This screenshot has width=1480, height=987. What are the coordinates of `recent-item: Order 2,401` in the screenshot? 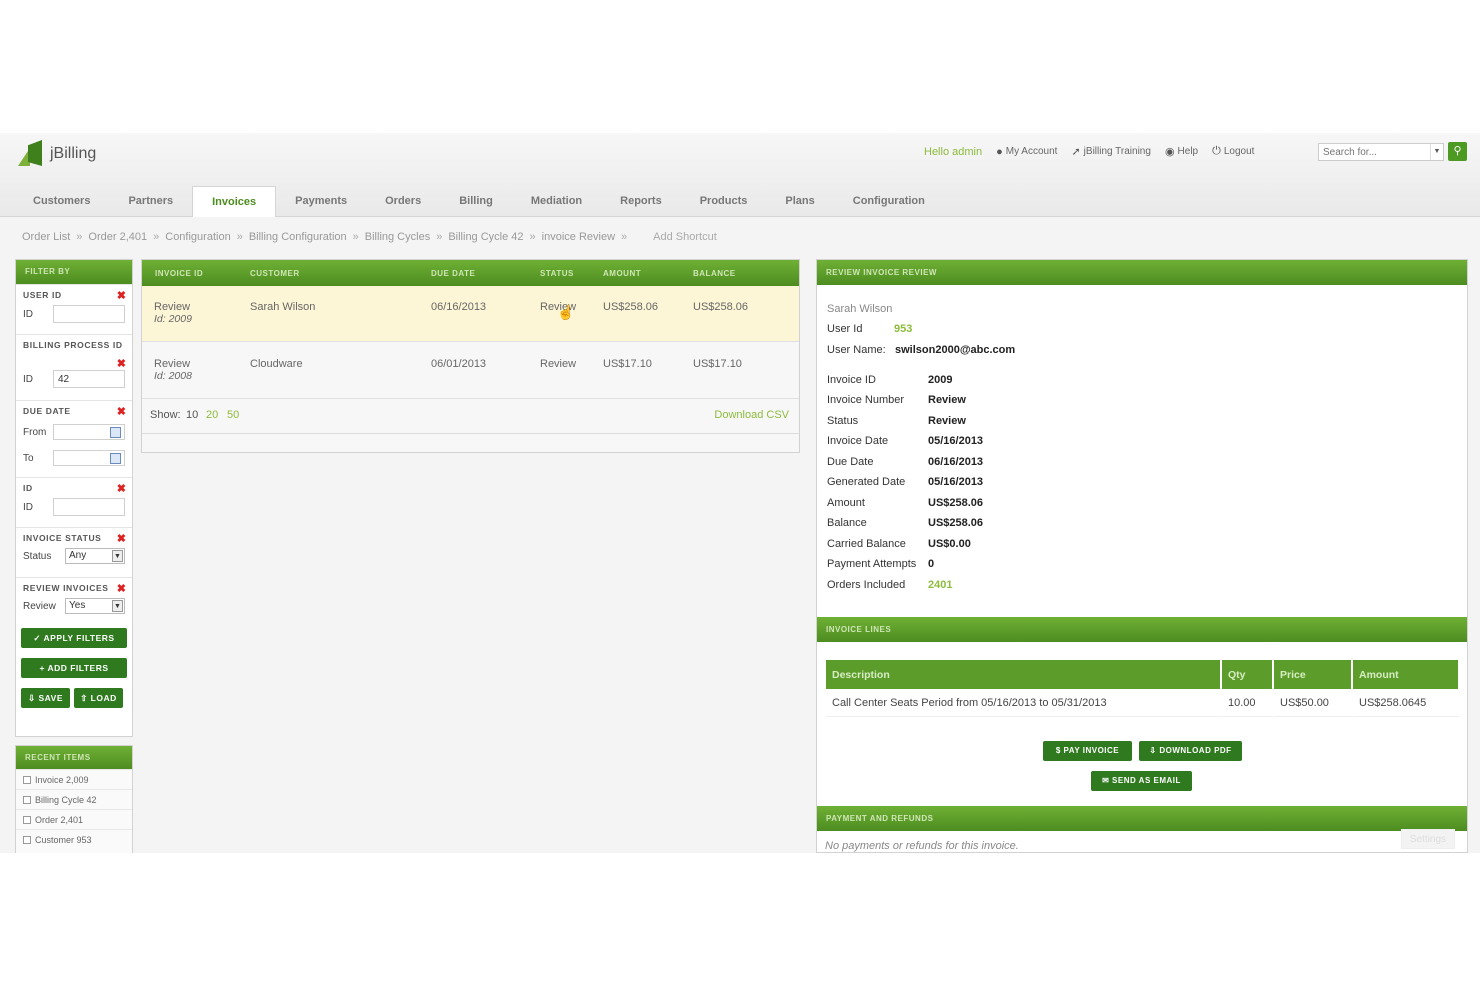 It's located at (74, 819).